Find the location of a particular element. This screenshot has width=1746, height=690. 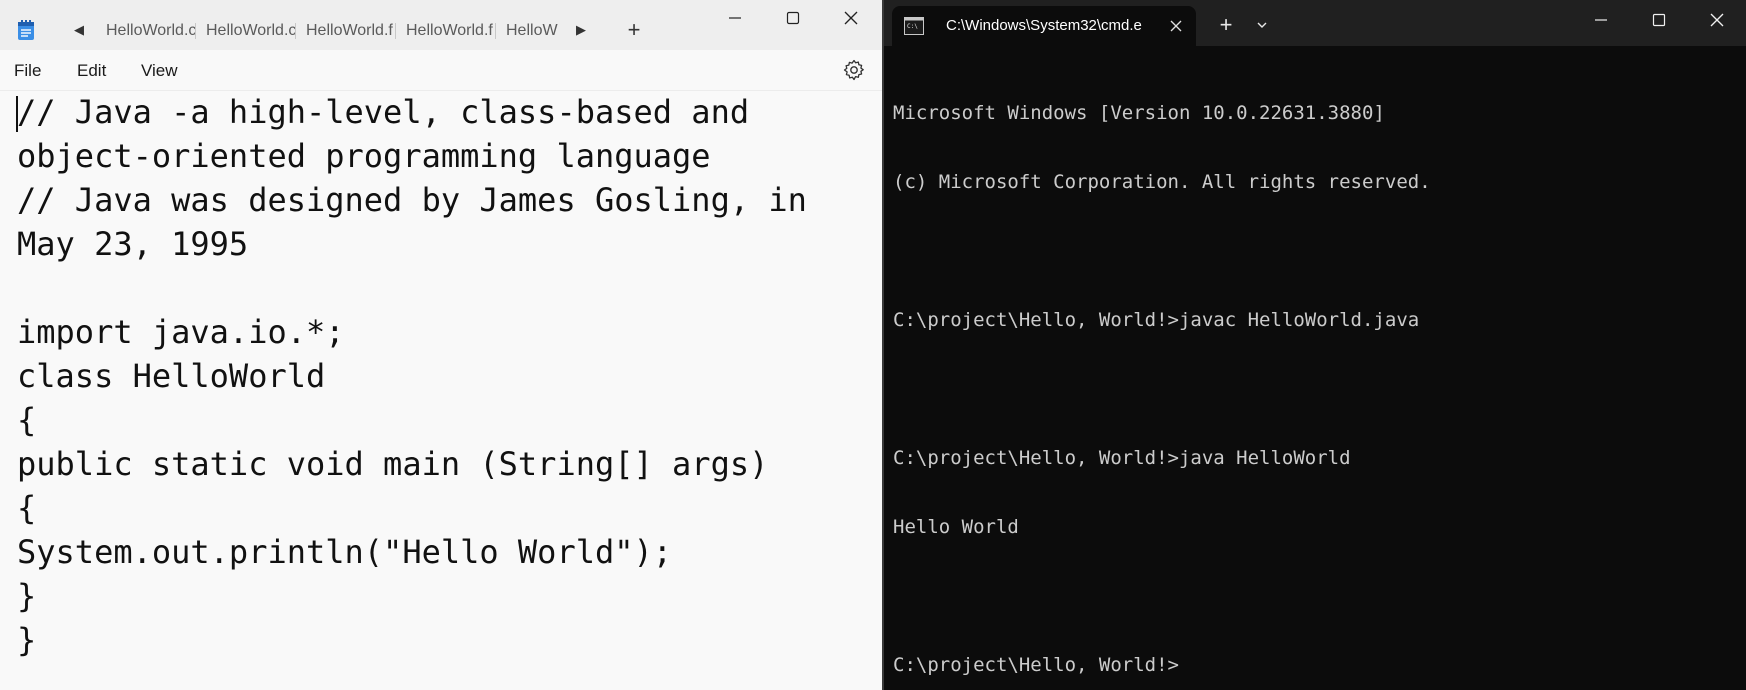

terminal-prompt: C:\project\Hello, World!> is located at coordinates (1036, 665).